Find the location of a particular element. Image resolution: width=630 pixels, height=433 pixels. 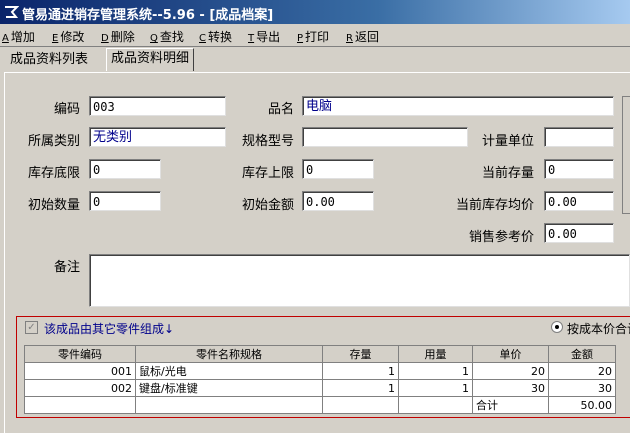

part-name-cell: 鼠标/光电 is located at coordinates (229, 371).